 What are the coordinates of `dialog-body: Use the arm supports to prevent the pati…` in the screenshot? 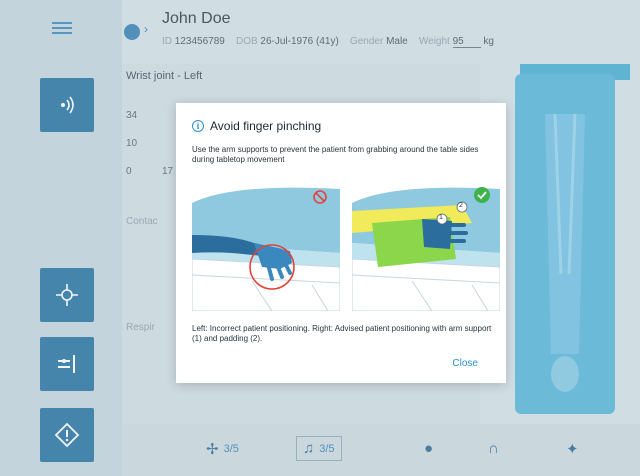 It's located at (335, 154).